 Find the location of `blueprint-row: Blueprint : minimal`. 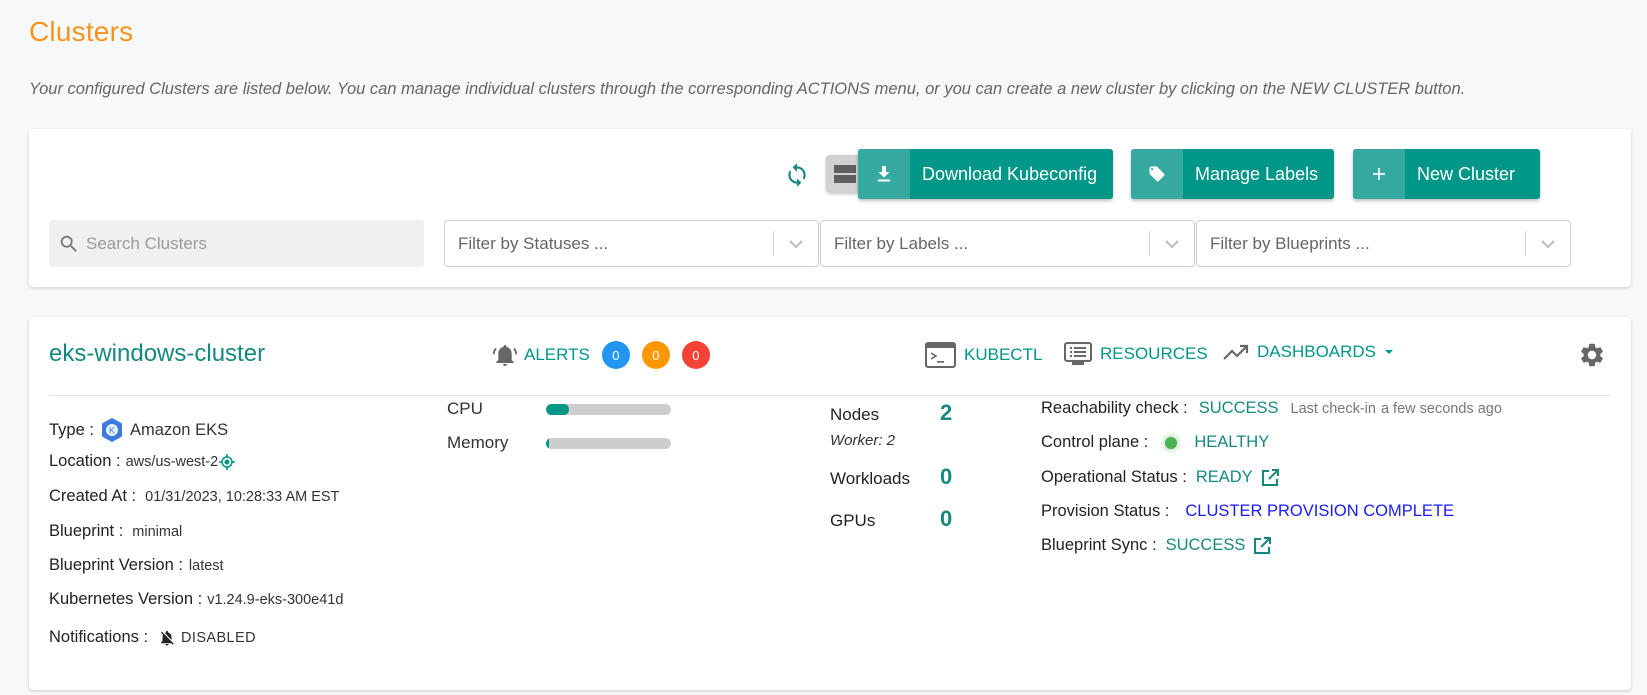

blueprint-row: Blueprint : minimal is located at coordinates (115, 531).